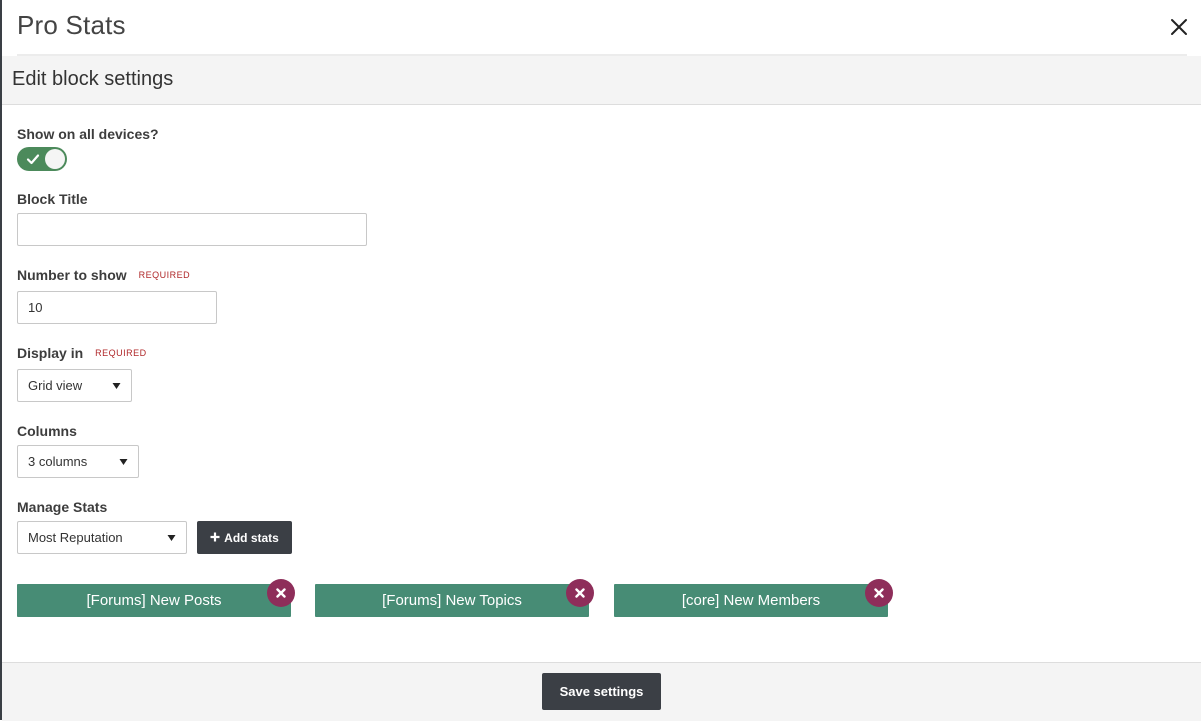 This screenshot has height=721, width=1201. I want to click on modal-title: Pro Stats, so click(71, 25).